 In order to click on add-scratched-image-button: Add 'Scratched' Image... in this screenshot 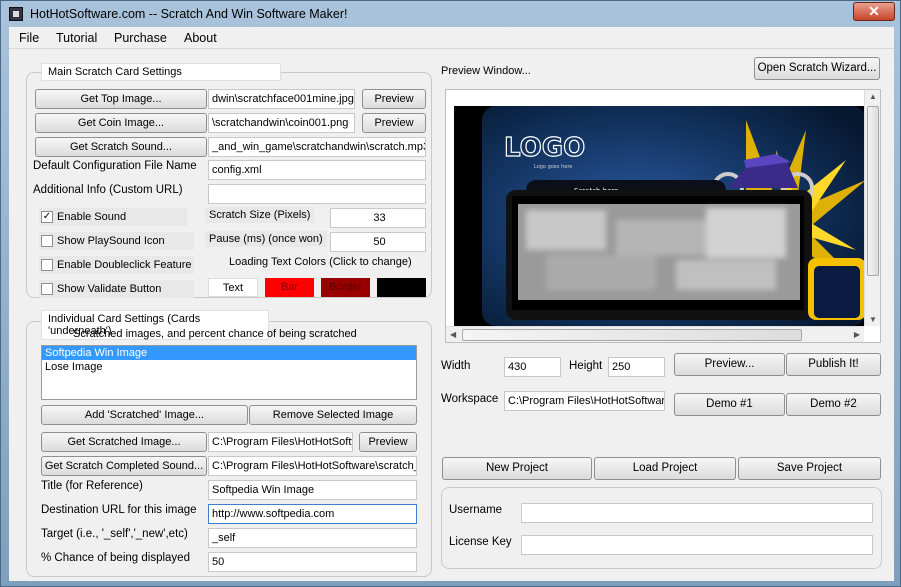, I will do `click(144, 415)`.